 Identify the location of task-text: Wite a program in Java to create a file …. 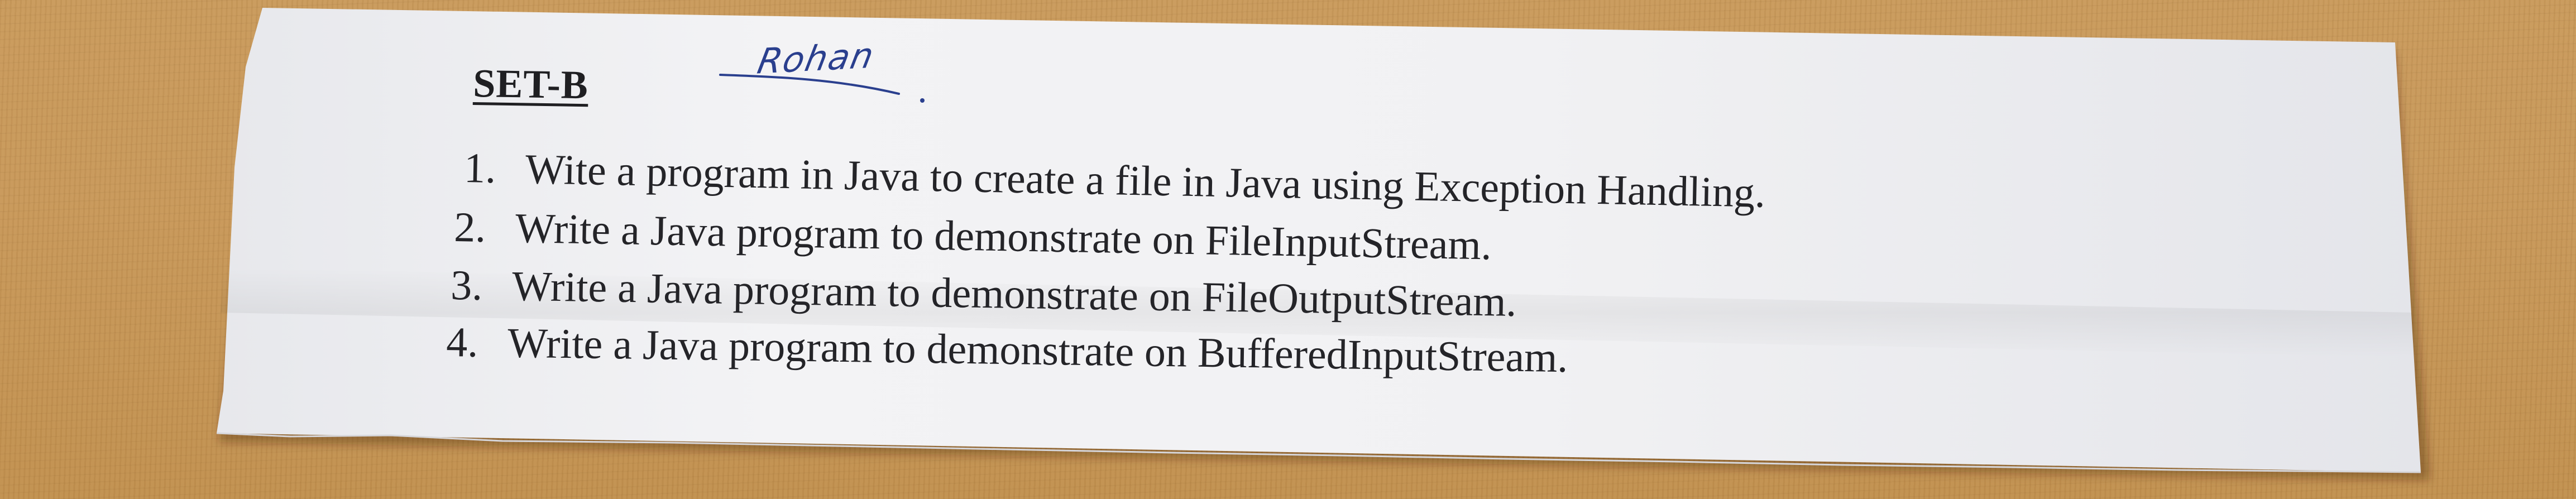
(1145, 181).